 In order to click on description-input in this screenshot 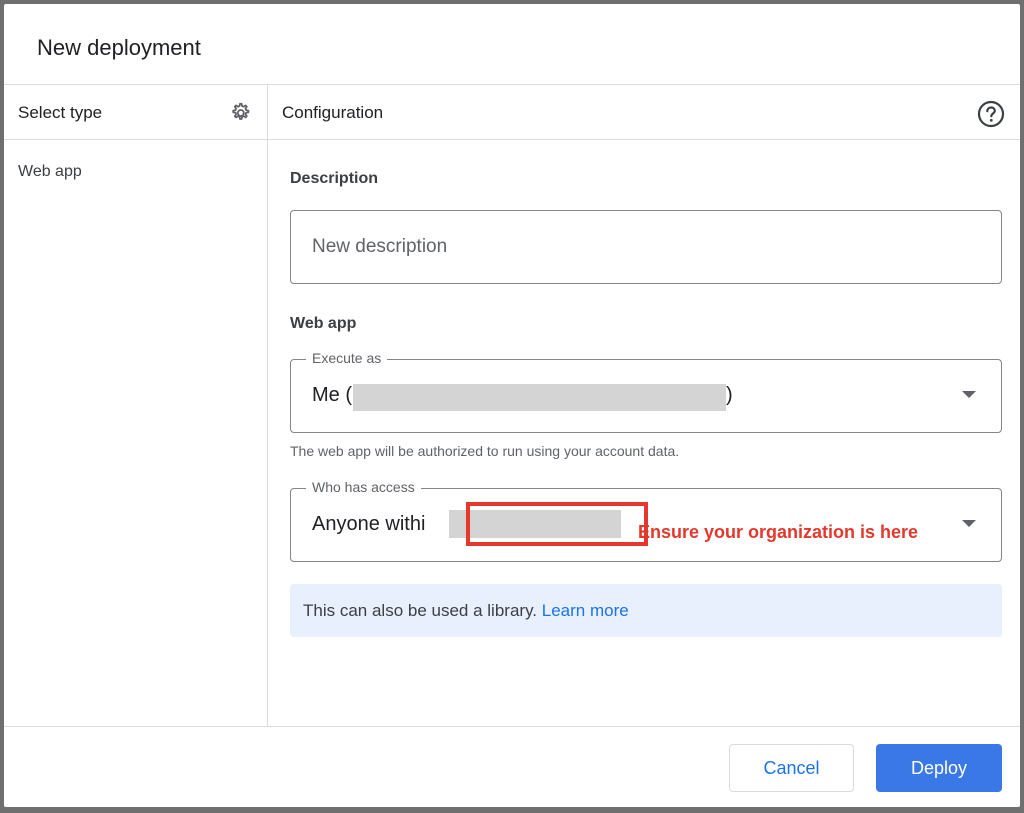, I will do `click(646, 247)`.